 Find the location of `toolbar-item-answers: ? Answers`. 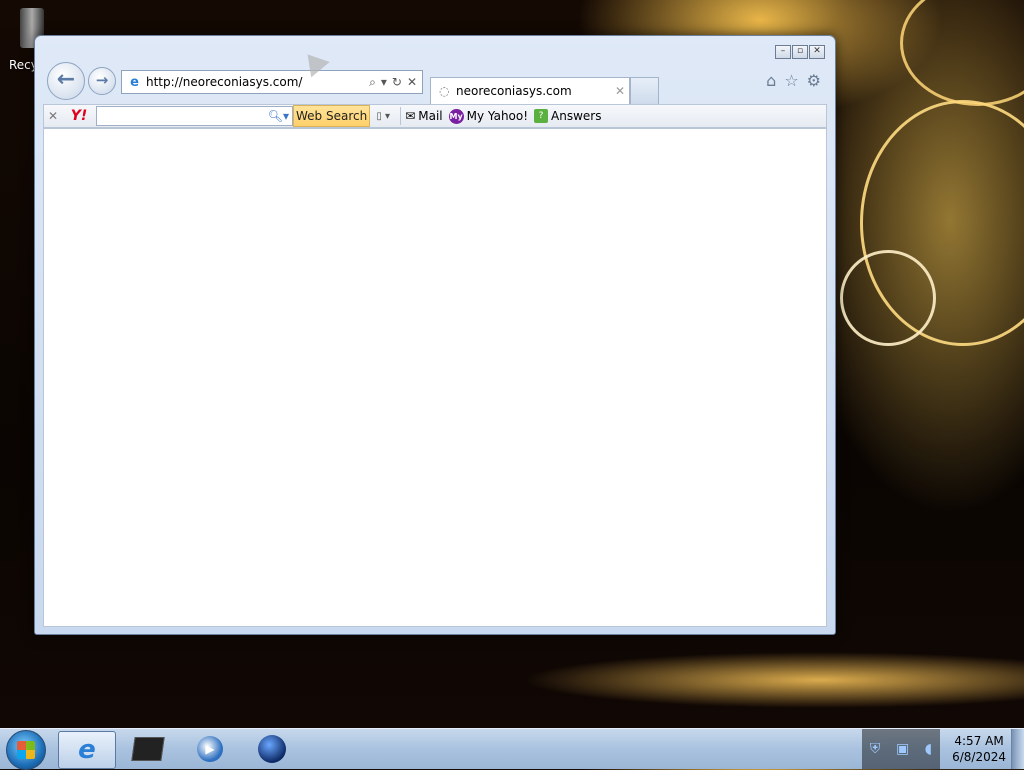

toolbar-item-answers: ? Answers is located at coordinates (568, 116).